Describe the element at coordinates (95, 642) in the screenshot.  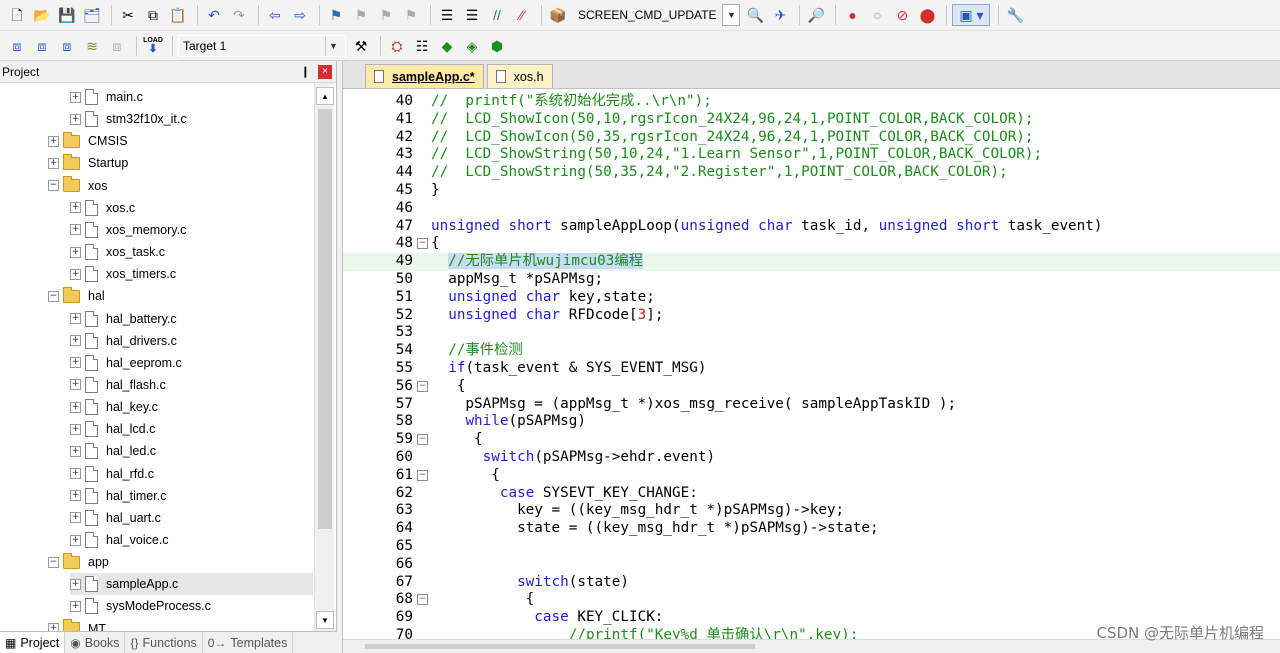
I see `tab-books: ◉ Books` at that location.